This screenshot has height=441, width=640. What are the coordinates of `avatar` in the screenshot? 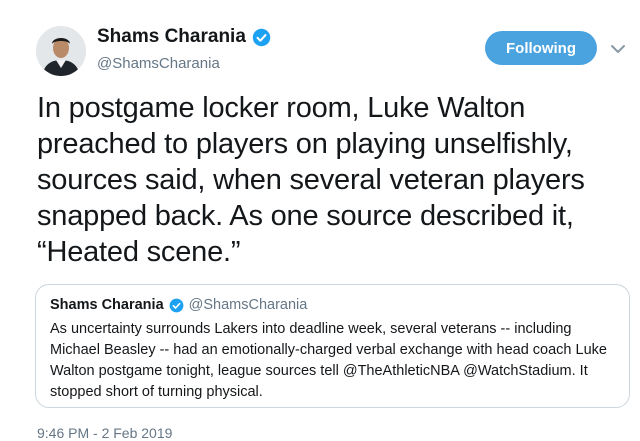 It's located at (61, 51).